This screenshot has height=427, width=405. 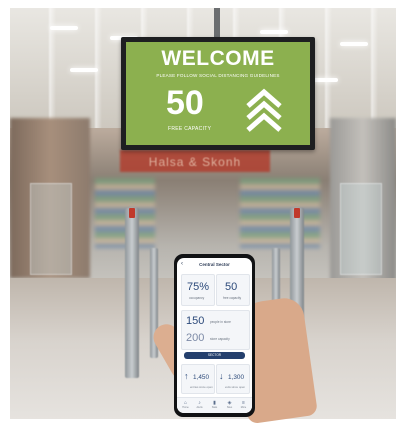 What do you see at coordinates (218, 58) in the screenshot?
I see `welcome-heading: WELCOME` at bounding box center [218, 58].